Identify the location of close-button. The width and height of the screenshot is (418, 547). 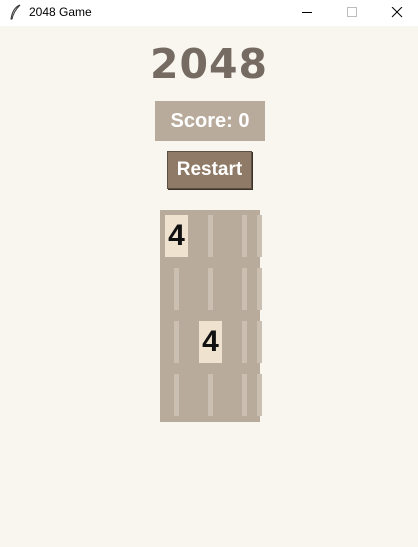
(396, 13).